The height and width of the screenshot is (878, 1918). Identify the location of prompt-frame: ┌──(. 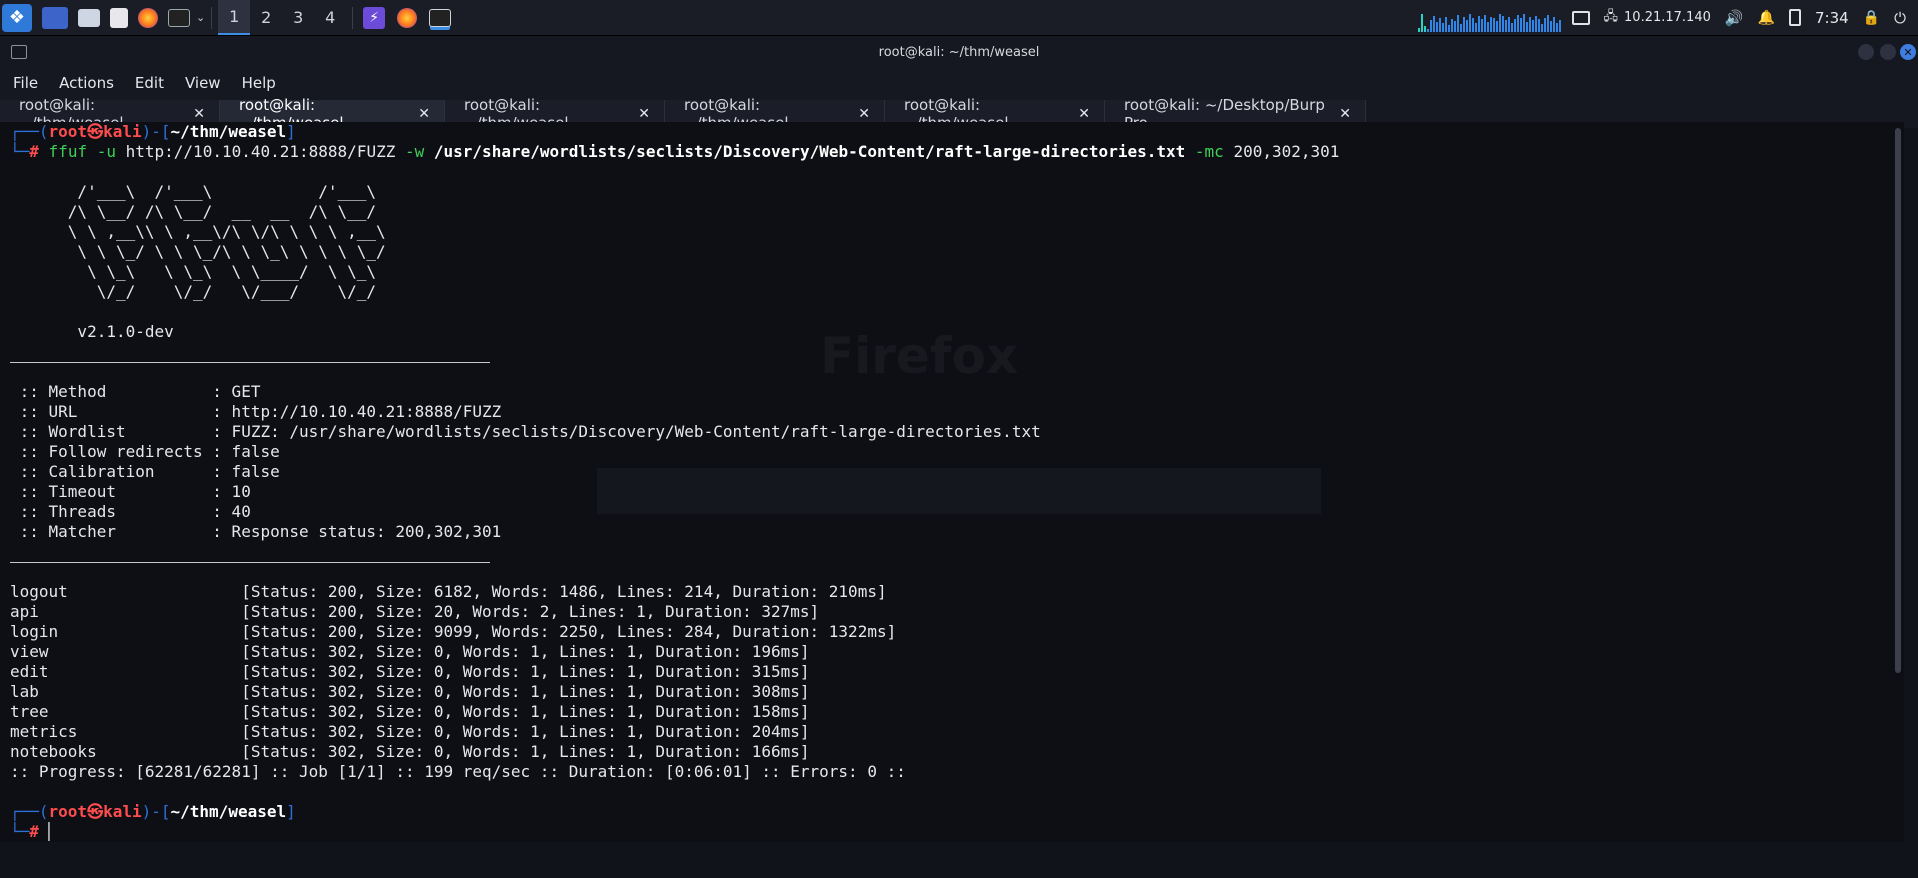
(29, 131).